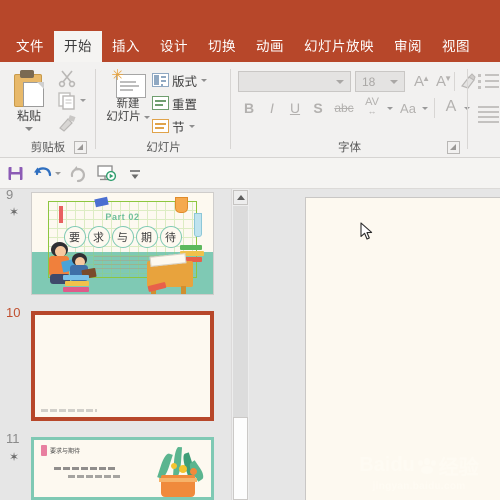 Image resolution: width=500 pixels, height=500 pixels. What do you see at coordinates (272, 108) in the screenshot?
I see `italic-button: I` at bounding box center [272, 108].